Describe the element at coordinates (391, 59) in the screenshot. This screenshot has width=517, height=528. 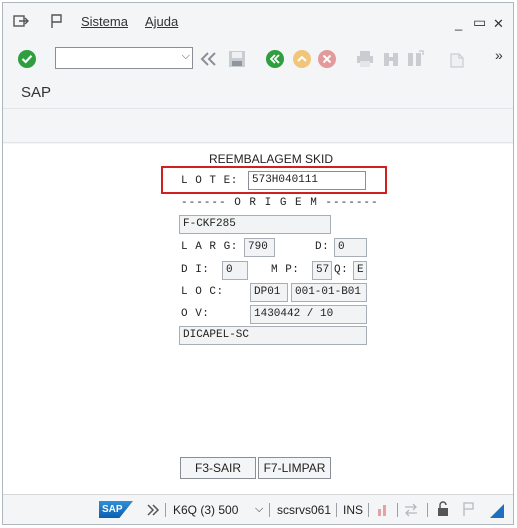
I see `find-icon` at that location.